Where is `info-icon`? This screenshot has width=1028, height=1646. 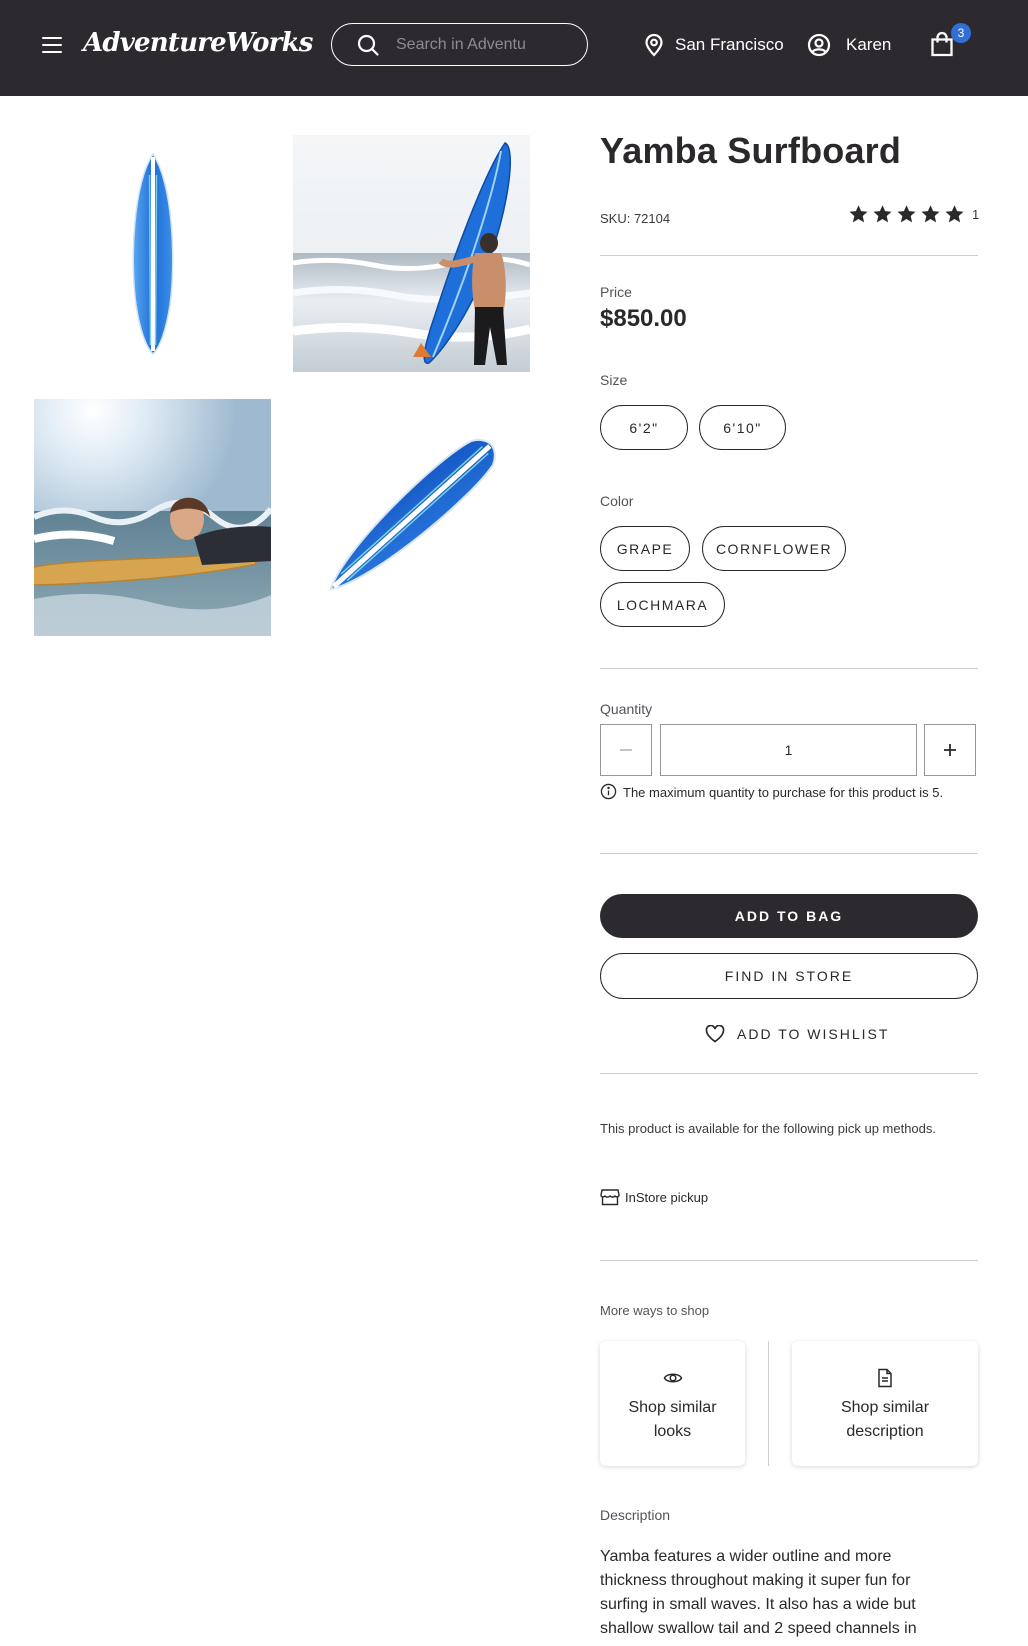
info-icon is located at coordinates (608, 791).